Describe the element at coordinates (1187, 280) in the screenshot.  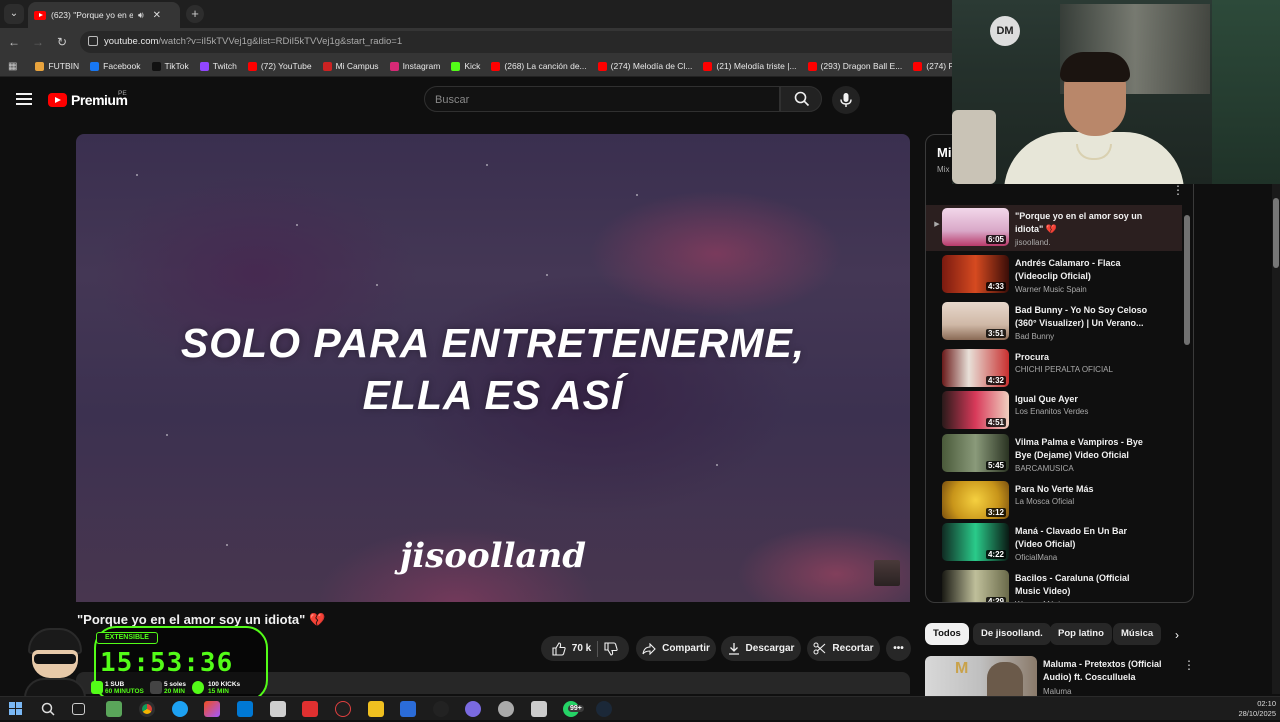
I see `playlist-scrollbar-thumb` at that location.